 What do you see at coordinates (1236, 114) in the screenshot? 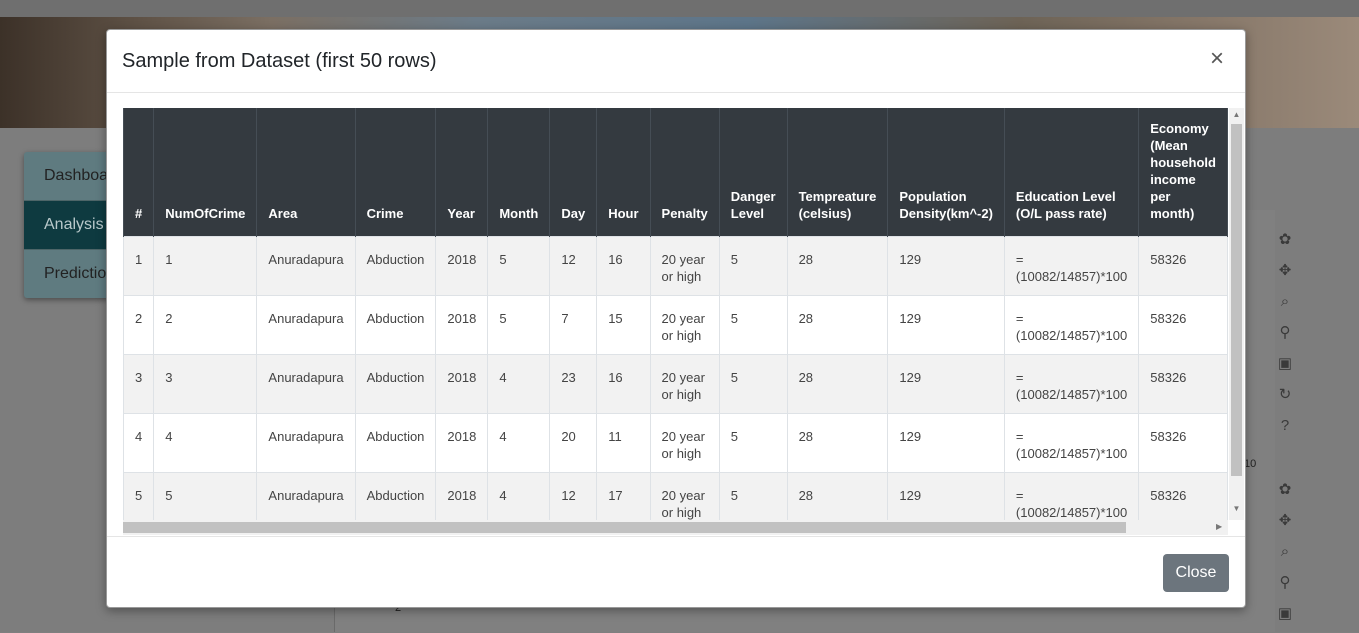
I see `scroll-up-arrow-icon: ▲` at bounding box center [1236, 114].